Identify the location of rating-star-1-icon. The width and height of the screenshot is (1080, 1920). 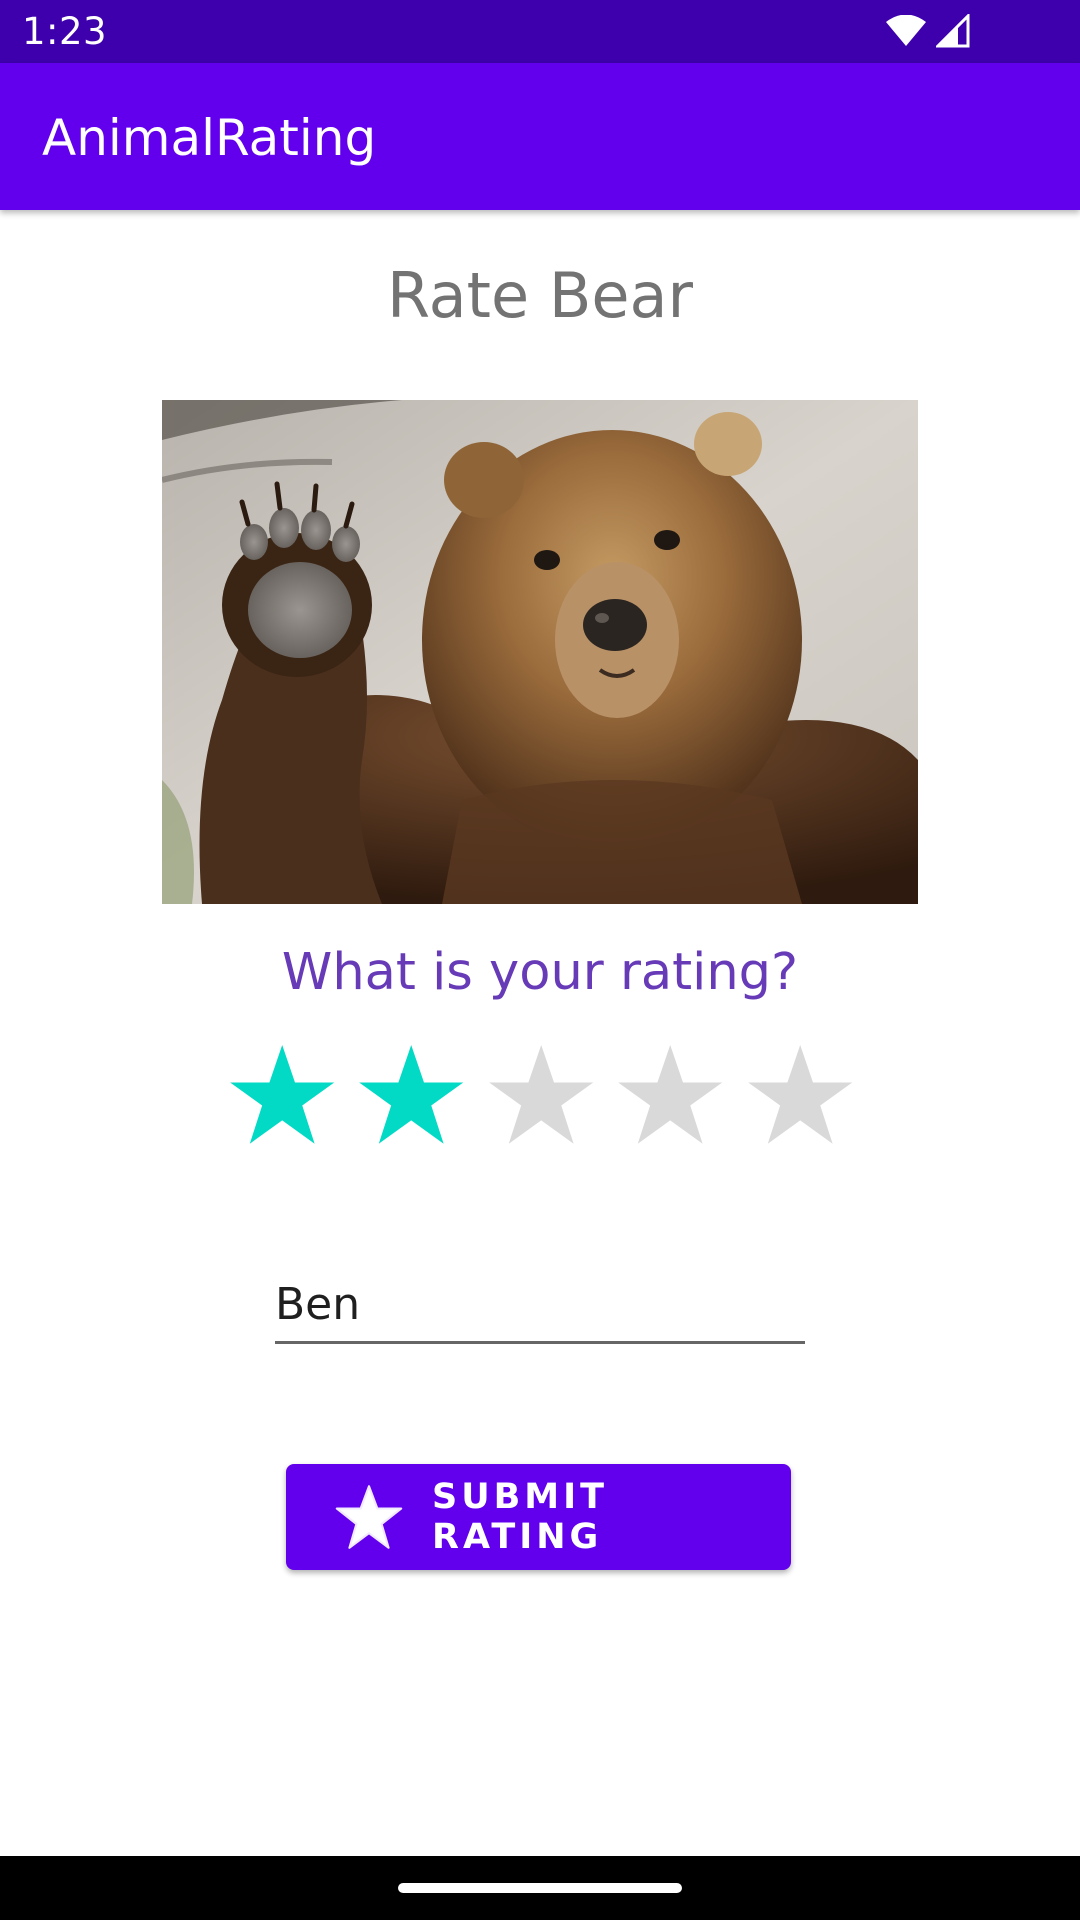
(282, 1096).